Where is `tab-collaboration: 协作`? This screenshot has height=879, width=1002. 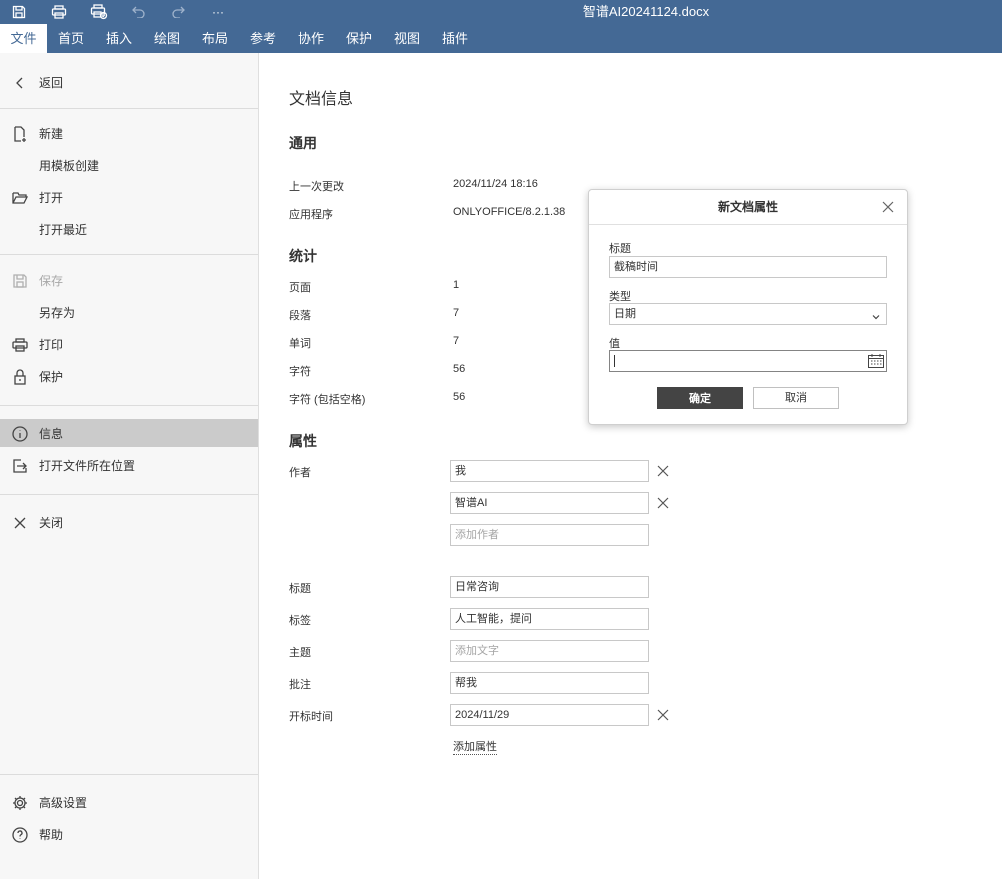 tab-collaboration: 协作 is located at coordinates (311, 38).